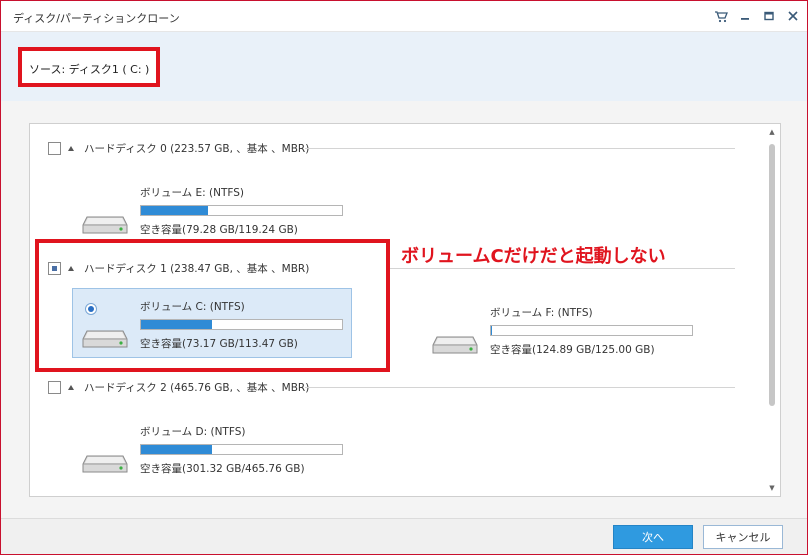 The width and height of the screenshot is (808, 555). Describe the element at coordinates (721, 16) in the screenshot. I see `cart-icon` at that location.